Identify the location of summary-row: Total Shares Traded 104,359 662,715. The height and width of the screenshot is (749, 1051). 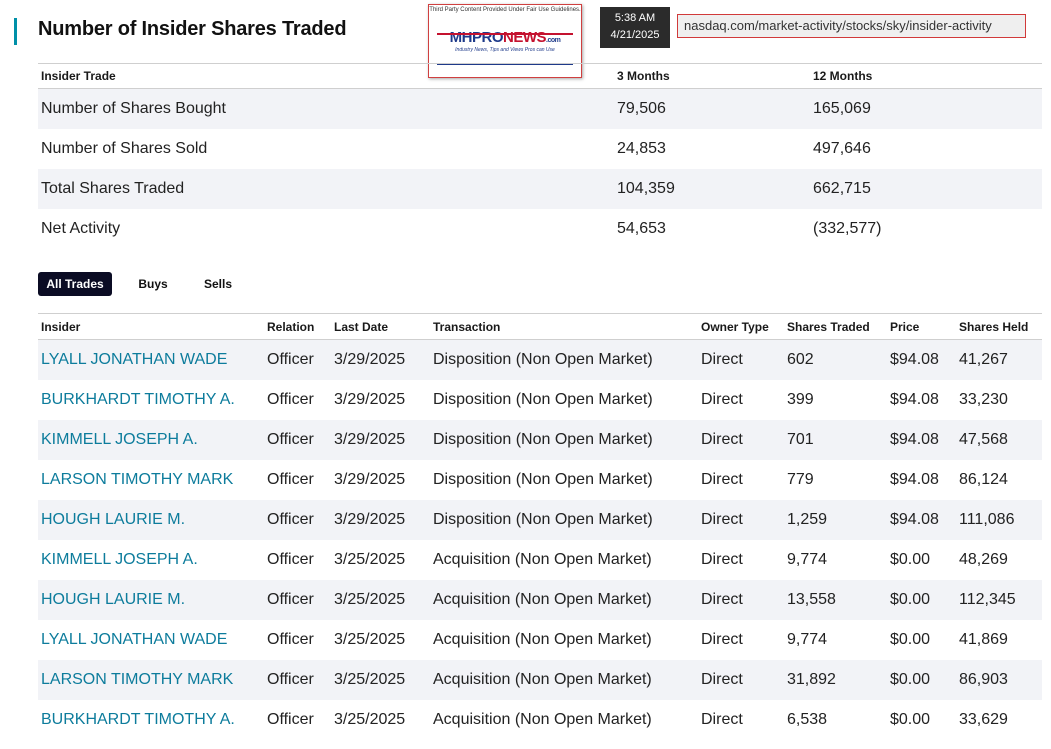
(540, 189).